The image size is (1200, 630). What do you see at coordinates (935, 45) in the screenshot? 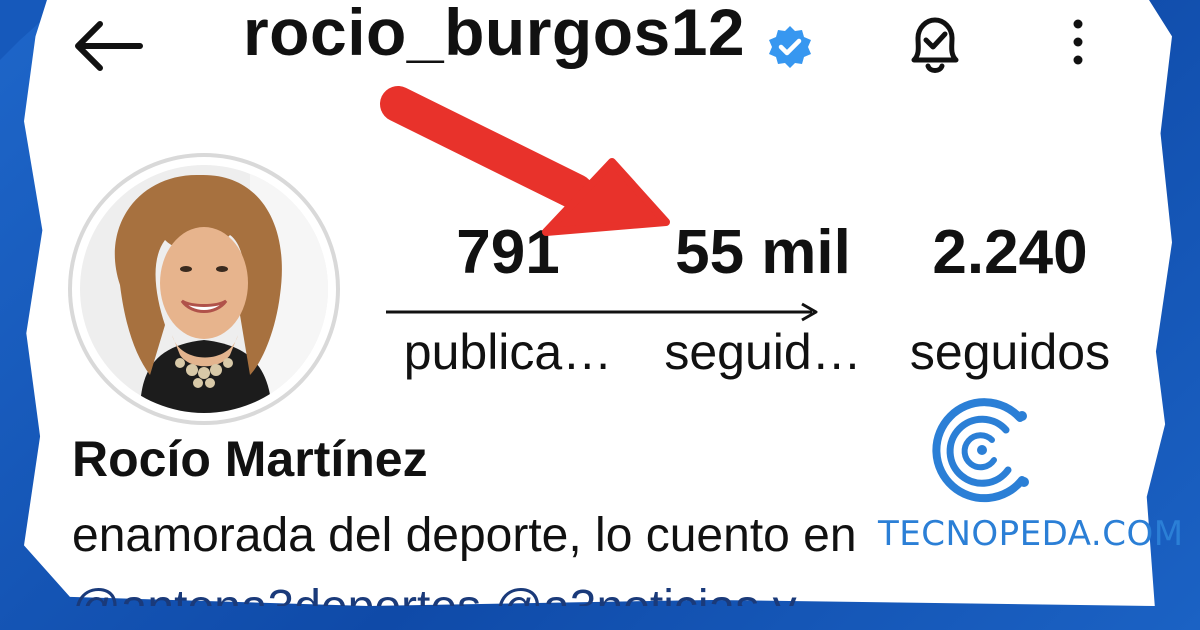
I see `bell-icon` at bounding box center [935, 45].